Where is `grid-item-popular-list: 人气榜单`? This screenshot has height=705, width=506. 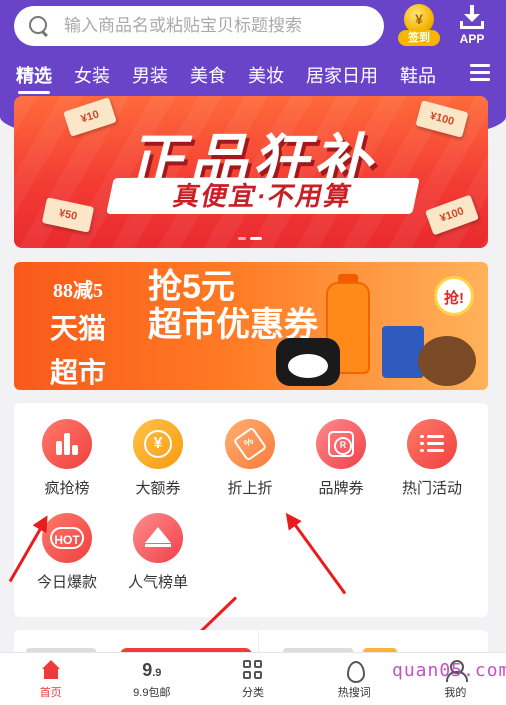
grid-item-popular-list: 人气榜单 is located at coordinates (158, 552).